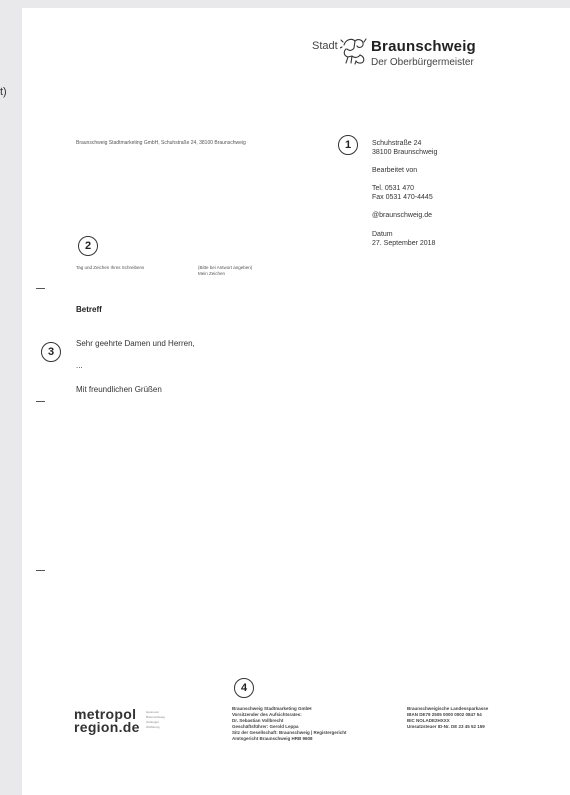 This screenshot has width=570, height=795. What do you see at coordinates (40, 401) in the screenshot?
I see `hole-mark` at bounding box center [40, 401].